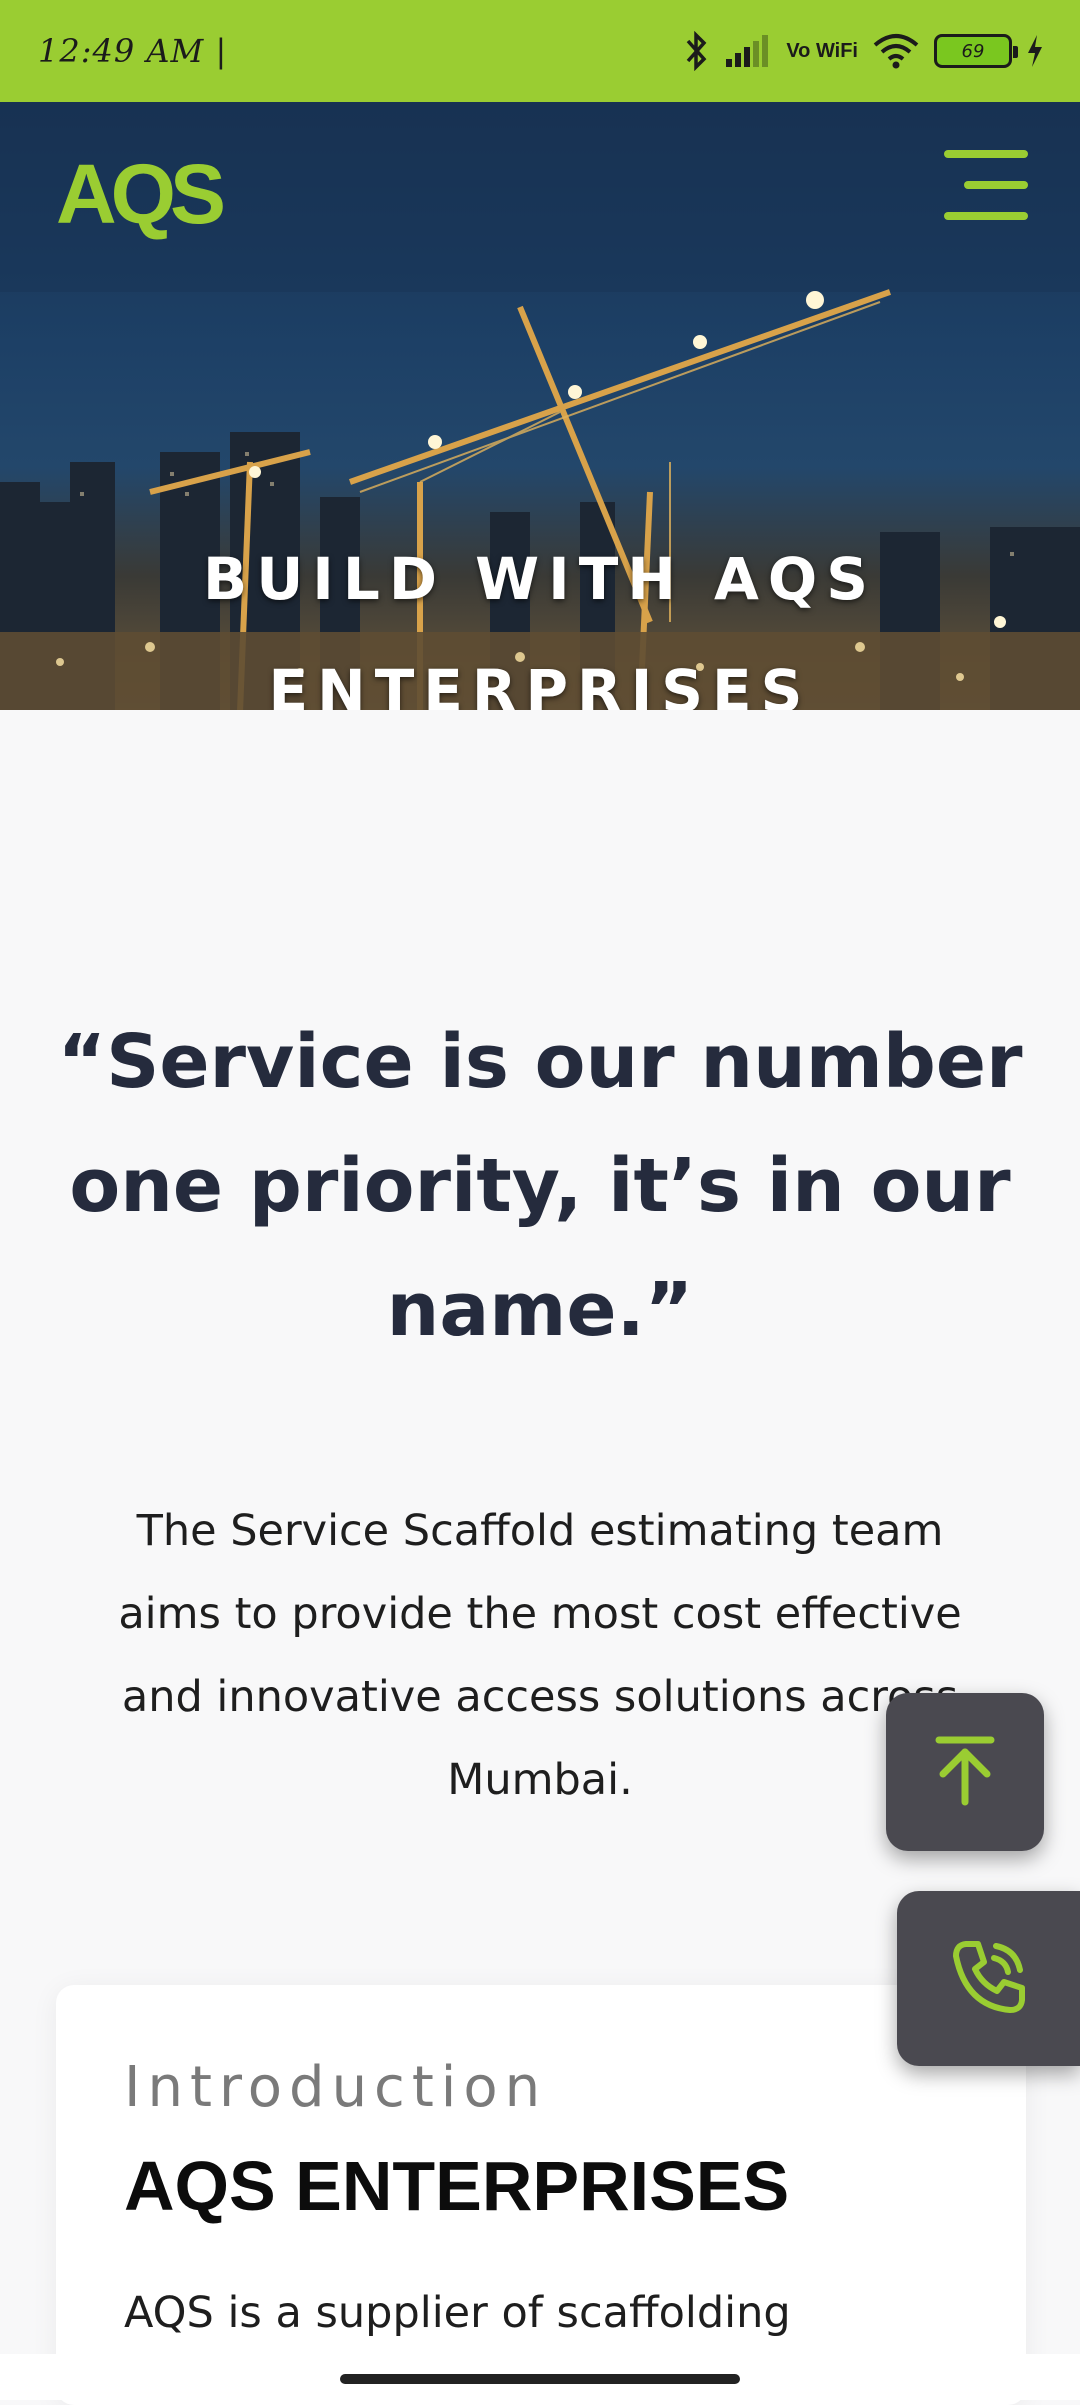  What do you see at coordinates (973, 51) in the screenshot?
I see `battery-level: 69` at bounding box center [973, 51].